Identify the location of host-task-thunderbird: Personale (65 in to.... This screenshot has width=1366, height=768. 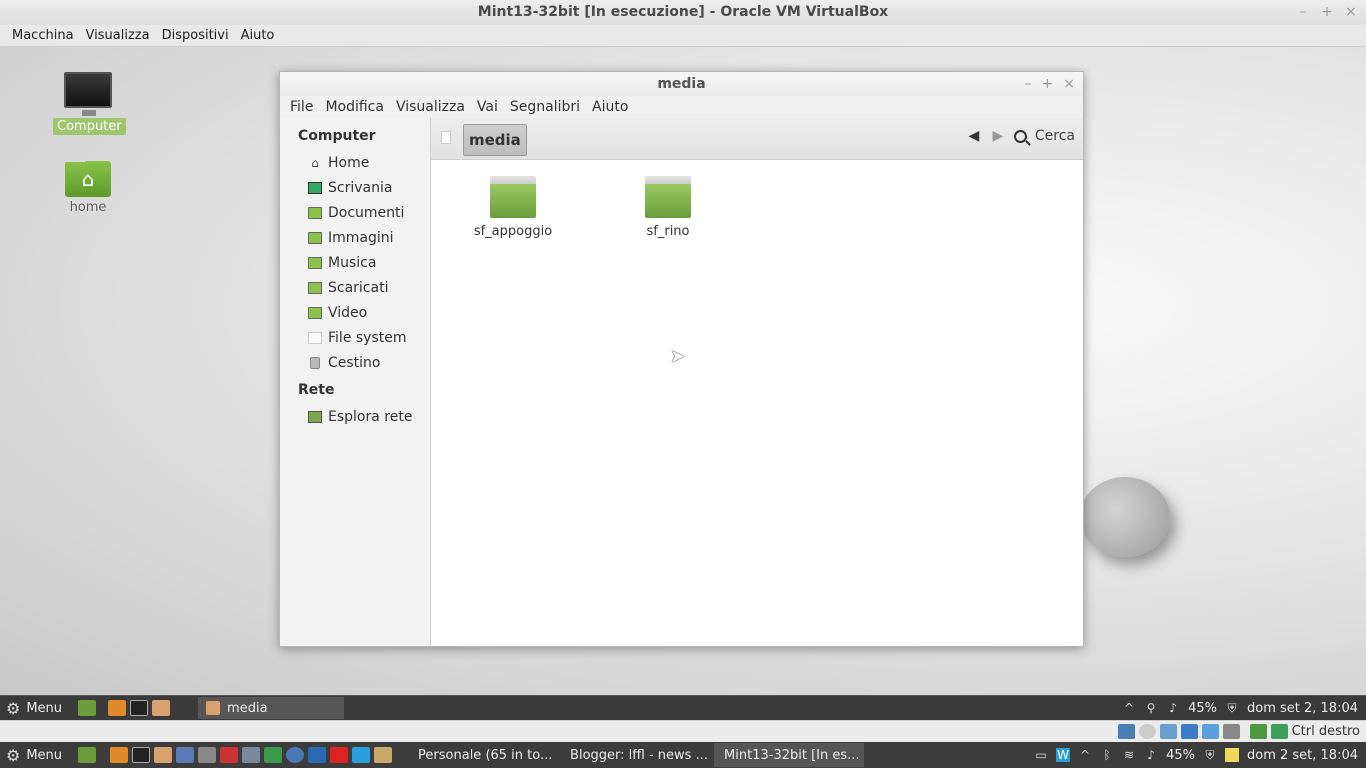
(482, 755).